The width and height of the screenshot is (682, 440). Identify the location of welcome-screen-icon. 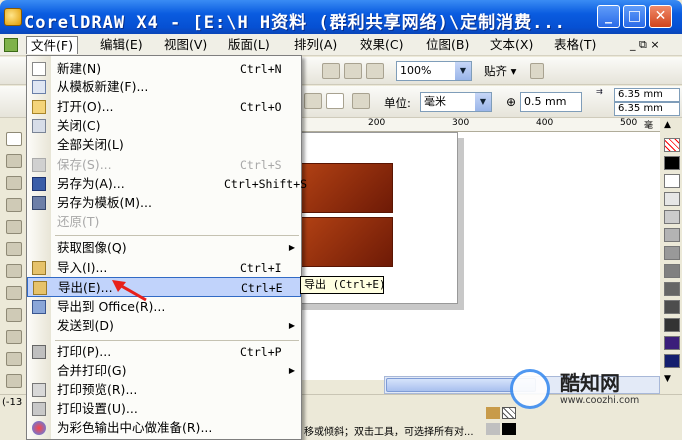
(353, 71).